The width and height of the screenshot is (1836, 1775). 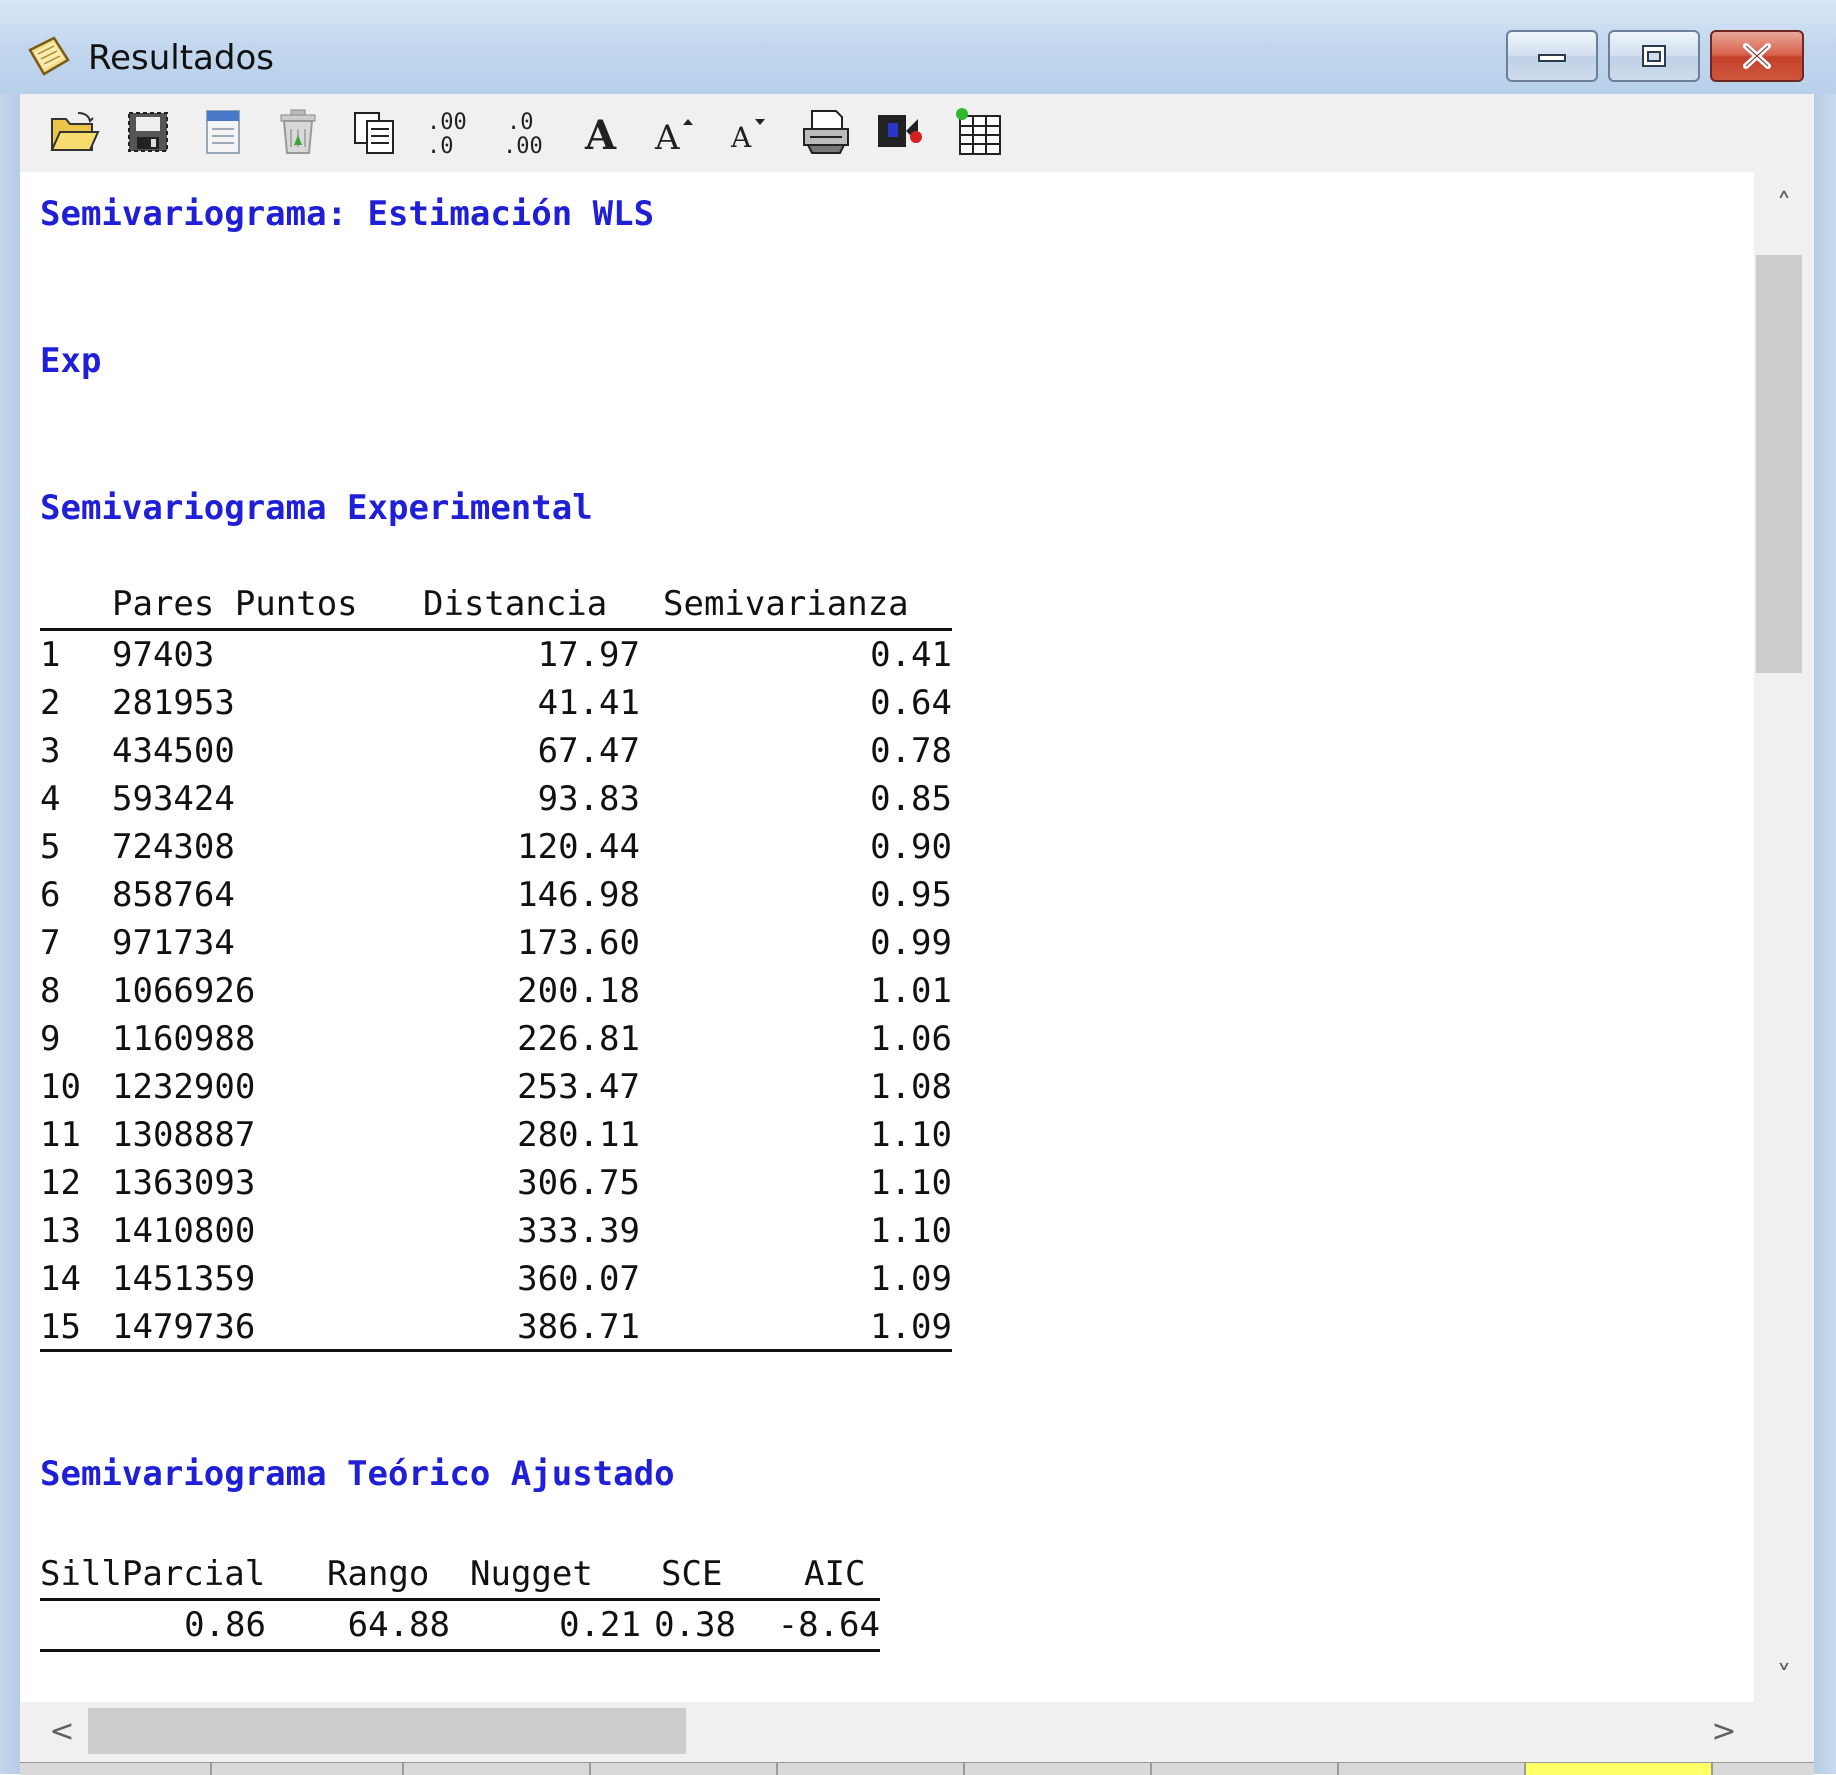 I want to click on semivariance-cell: 0.90, so click(x=911, y=847).